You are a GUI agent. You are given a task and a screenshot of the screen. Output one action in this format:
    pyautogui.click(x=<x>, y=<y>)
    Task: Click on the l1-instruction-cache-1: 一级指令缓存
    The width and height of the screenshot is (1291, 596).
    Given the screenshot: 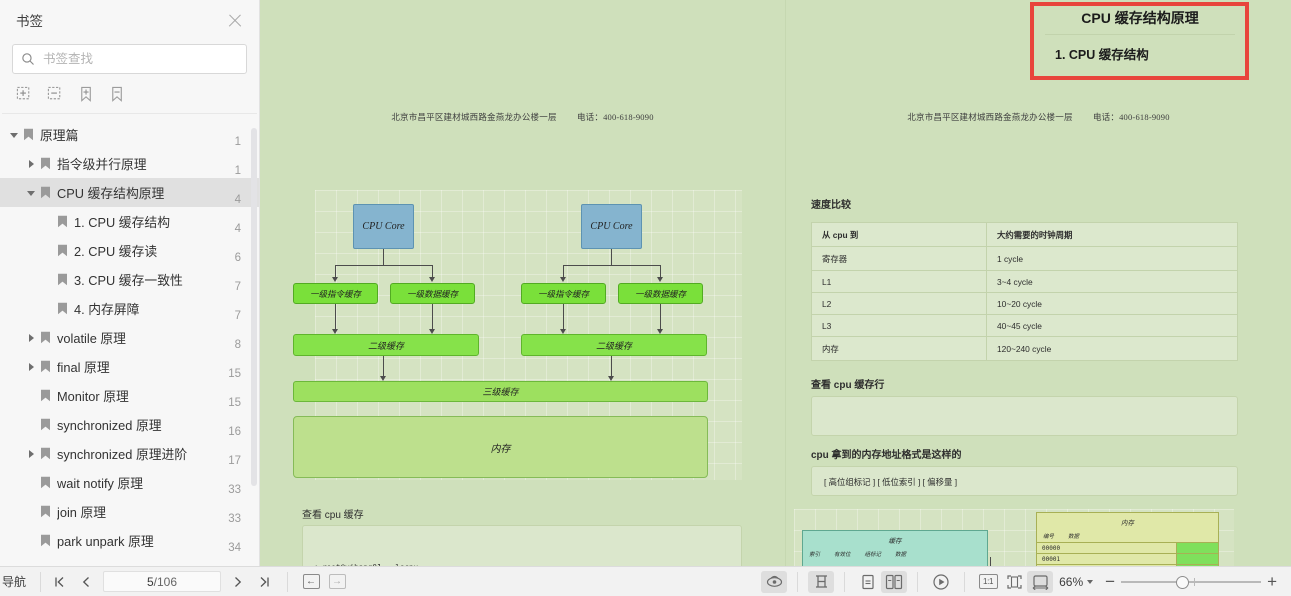 What is the action you would take?
    pyautogui.click(x=335, y=293)
    